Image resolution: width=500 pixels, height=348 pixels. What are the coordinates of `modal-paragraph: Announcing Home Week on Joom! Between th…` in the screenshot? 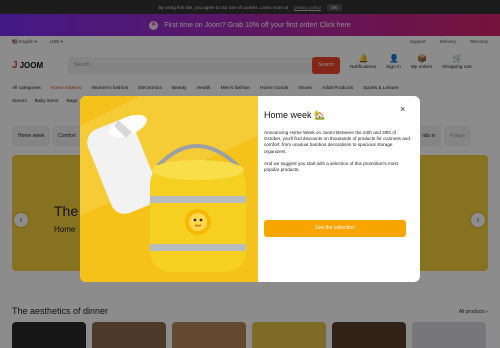 It's located at (337, 142).